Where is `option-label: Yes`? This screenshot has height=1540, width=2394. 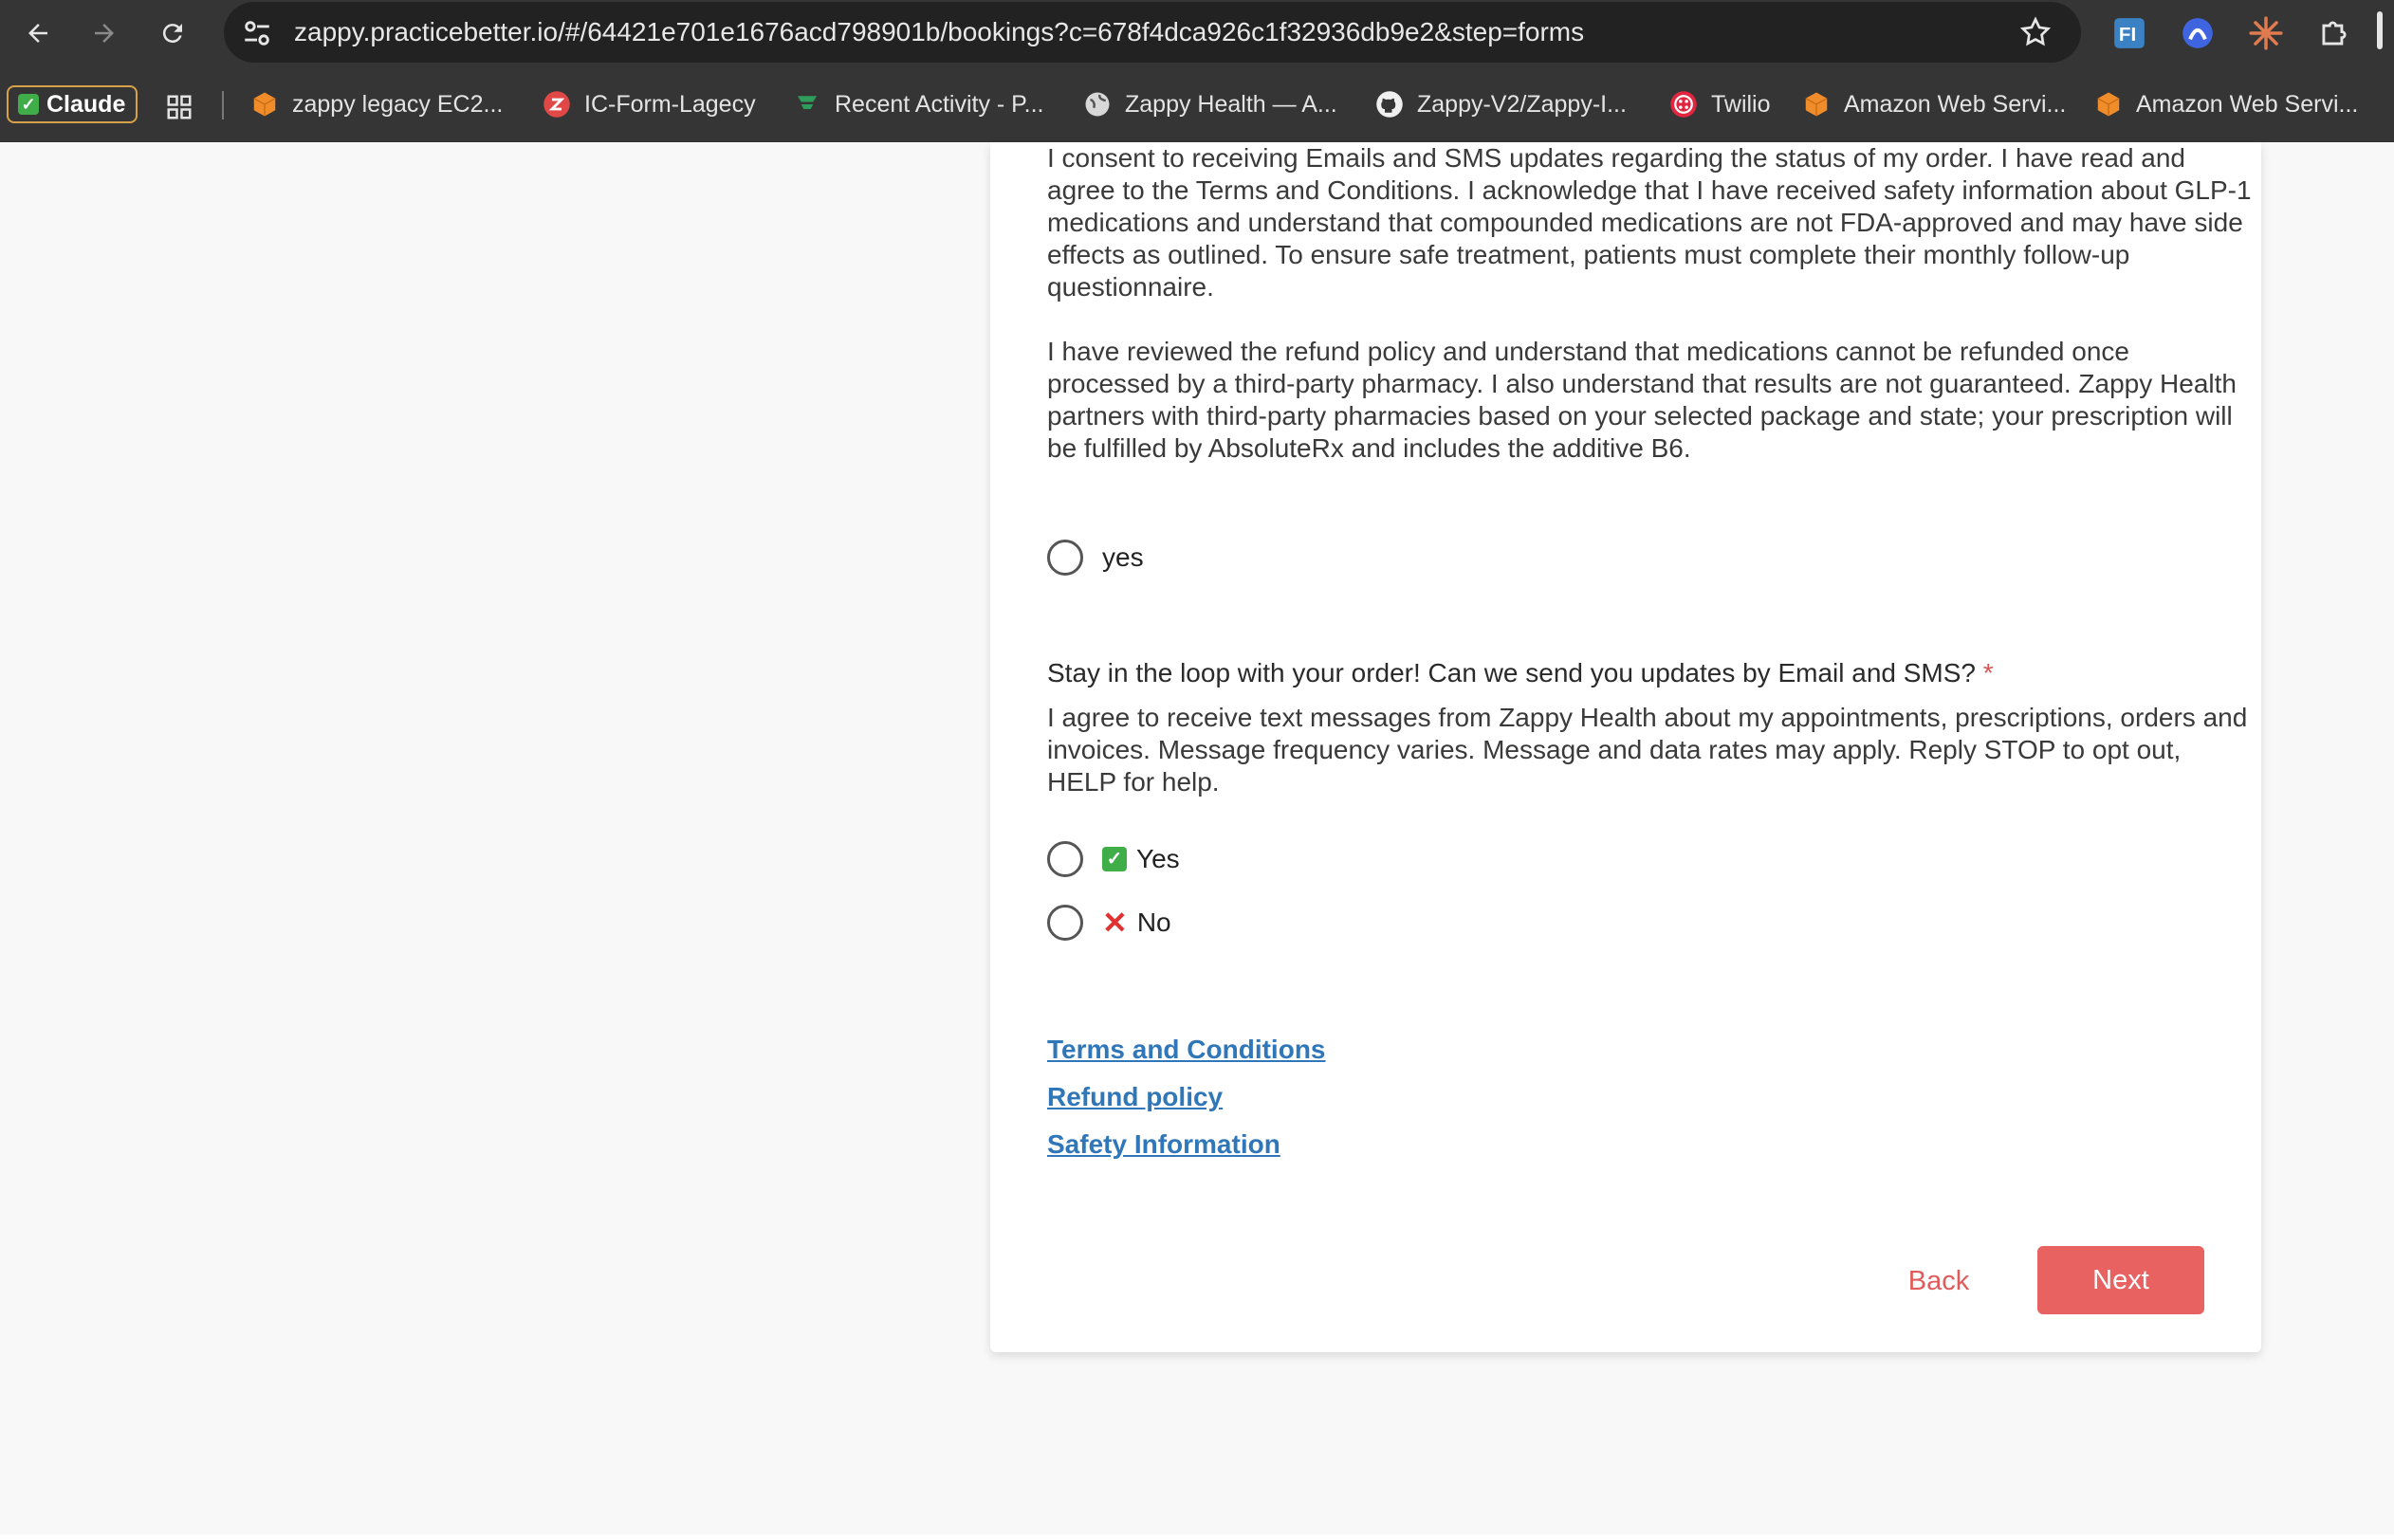 option-label: Yes is located at coordinates (1158, 858).